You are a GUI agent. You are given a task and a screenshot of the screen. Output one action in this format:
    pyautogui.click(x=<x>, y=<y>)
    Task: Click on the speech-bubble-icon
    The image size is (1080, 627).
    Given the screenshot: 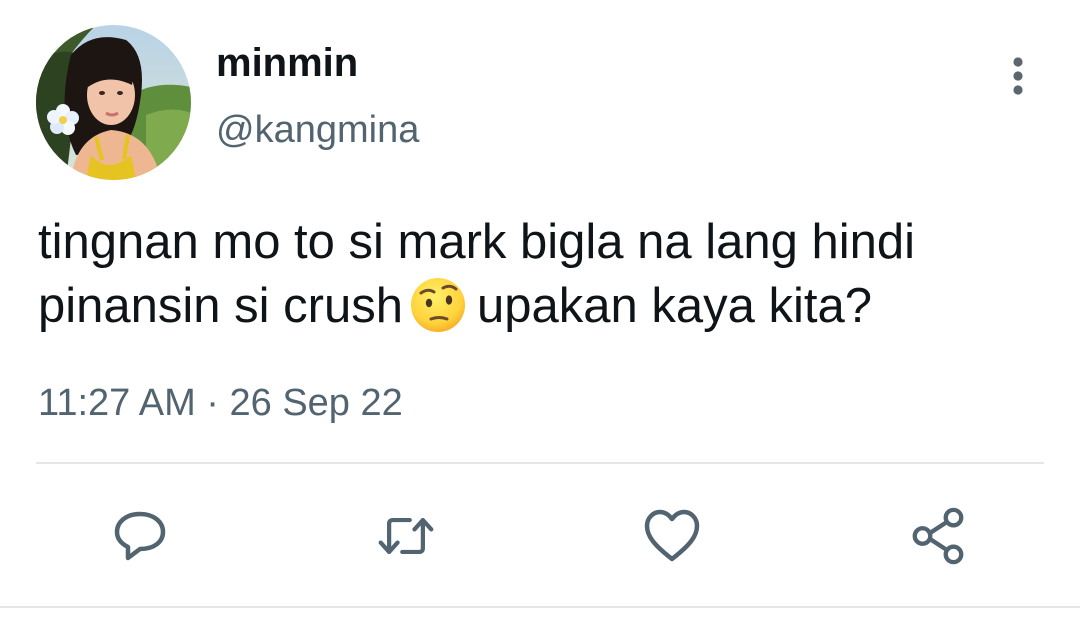 What is the action you would take?
    pyautogui.click(x=140, y=536)
    